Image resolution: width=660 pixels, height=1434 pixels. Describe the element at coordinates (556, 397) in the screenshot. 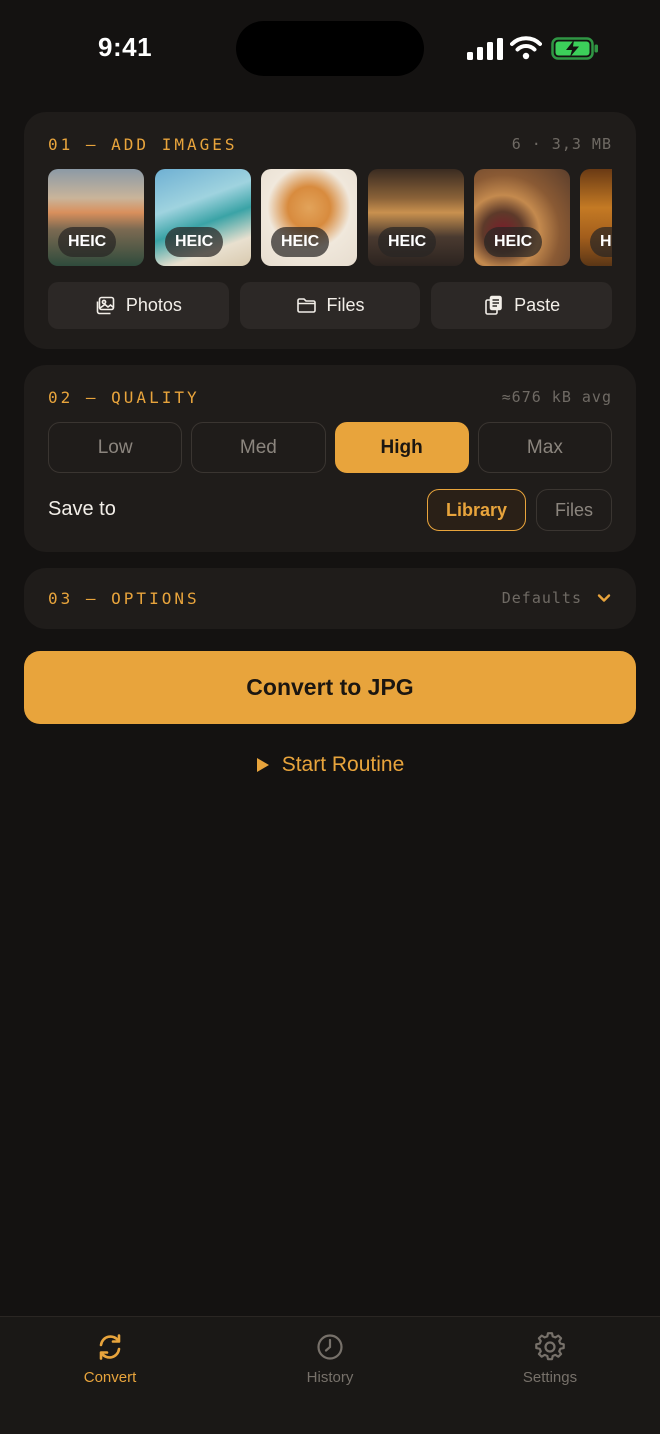

I see `quality-meta: ≈676 kB avg` at that location.